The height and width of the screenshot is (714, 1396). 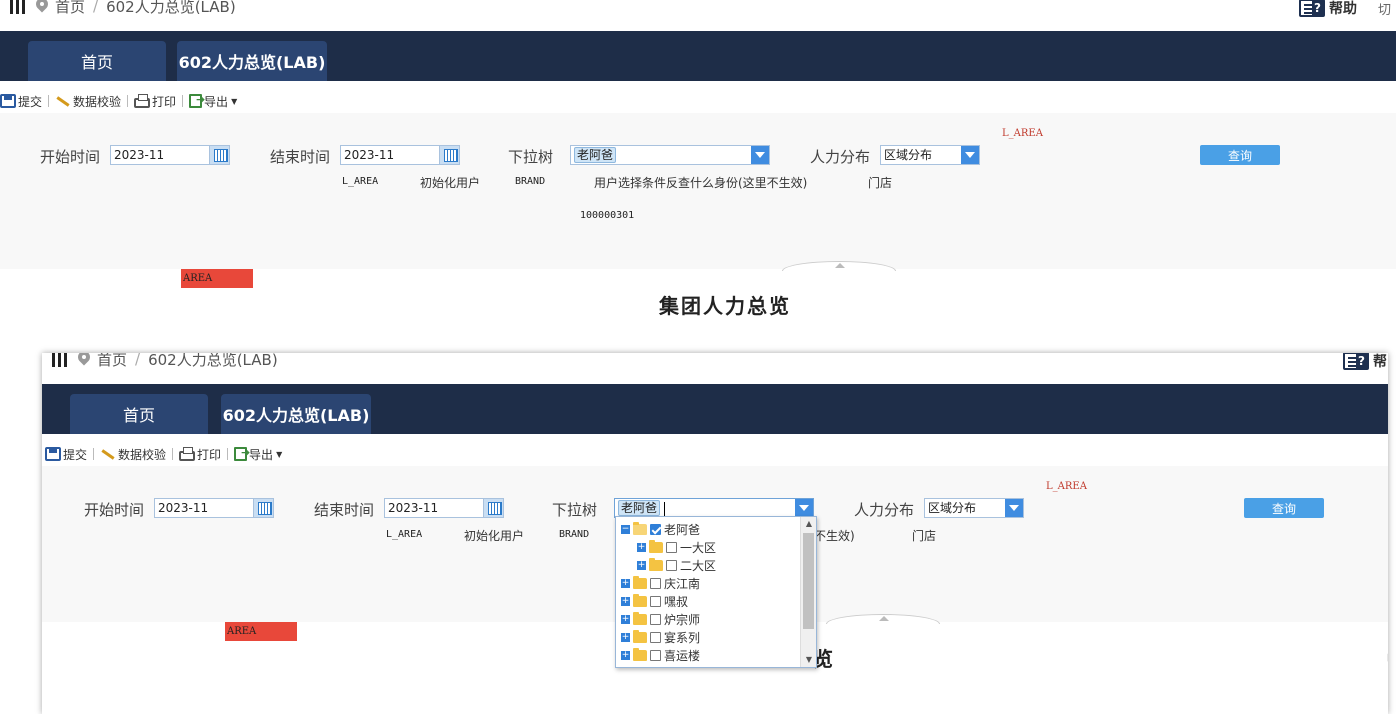 What do you see at coordinates (531, 157) in the screenshot?
I see `tree-select-label: 下拉树` at bounding box center [531, 157].